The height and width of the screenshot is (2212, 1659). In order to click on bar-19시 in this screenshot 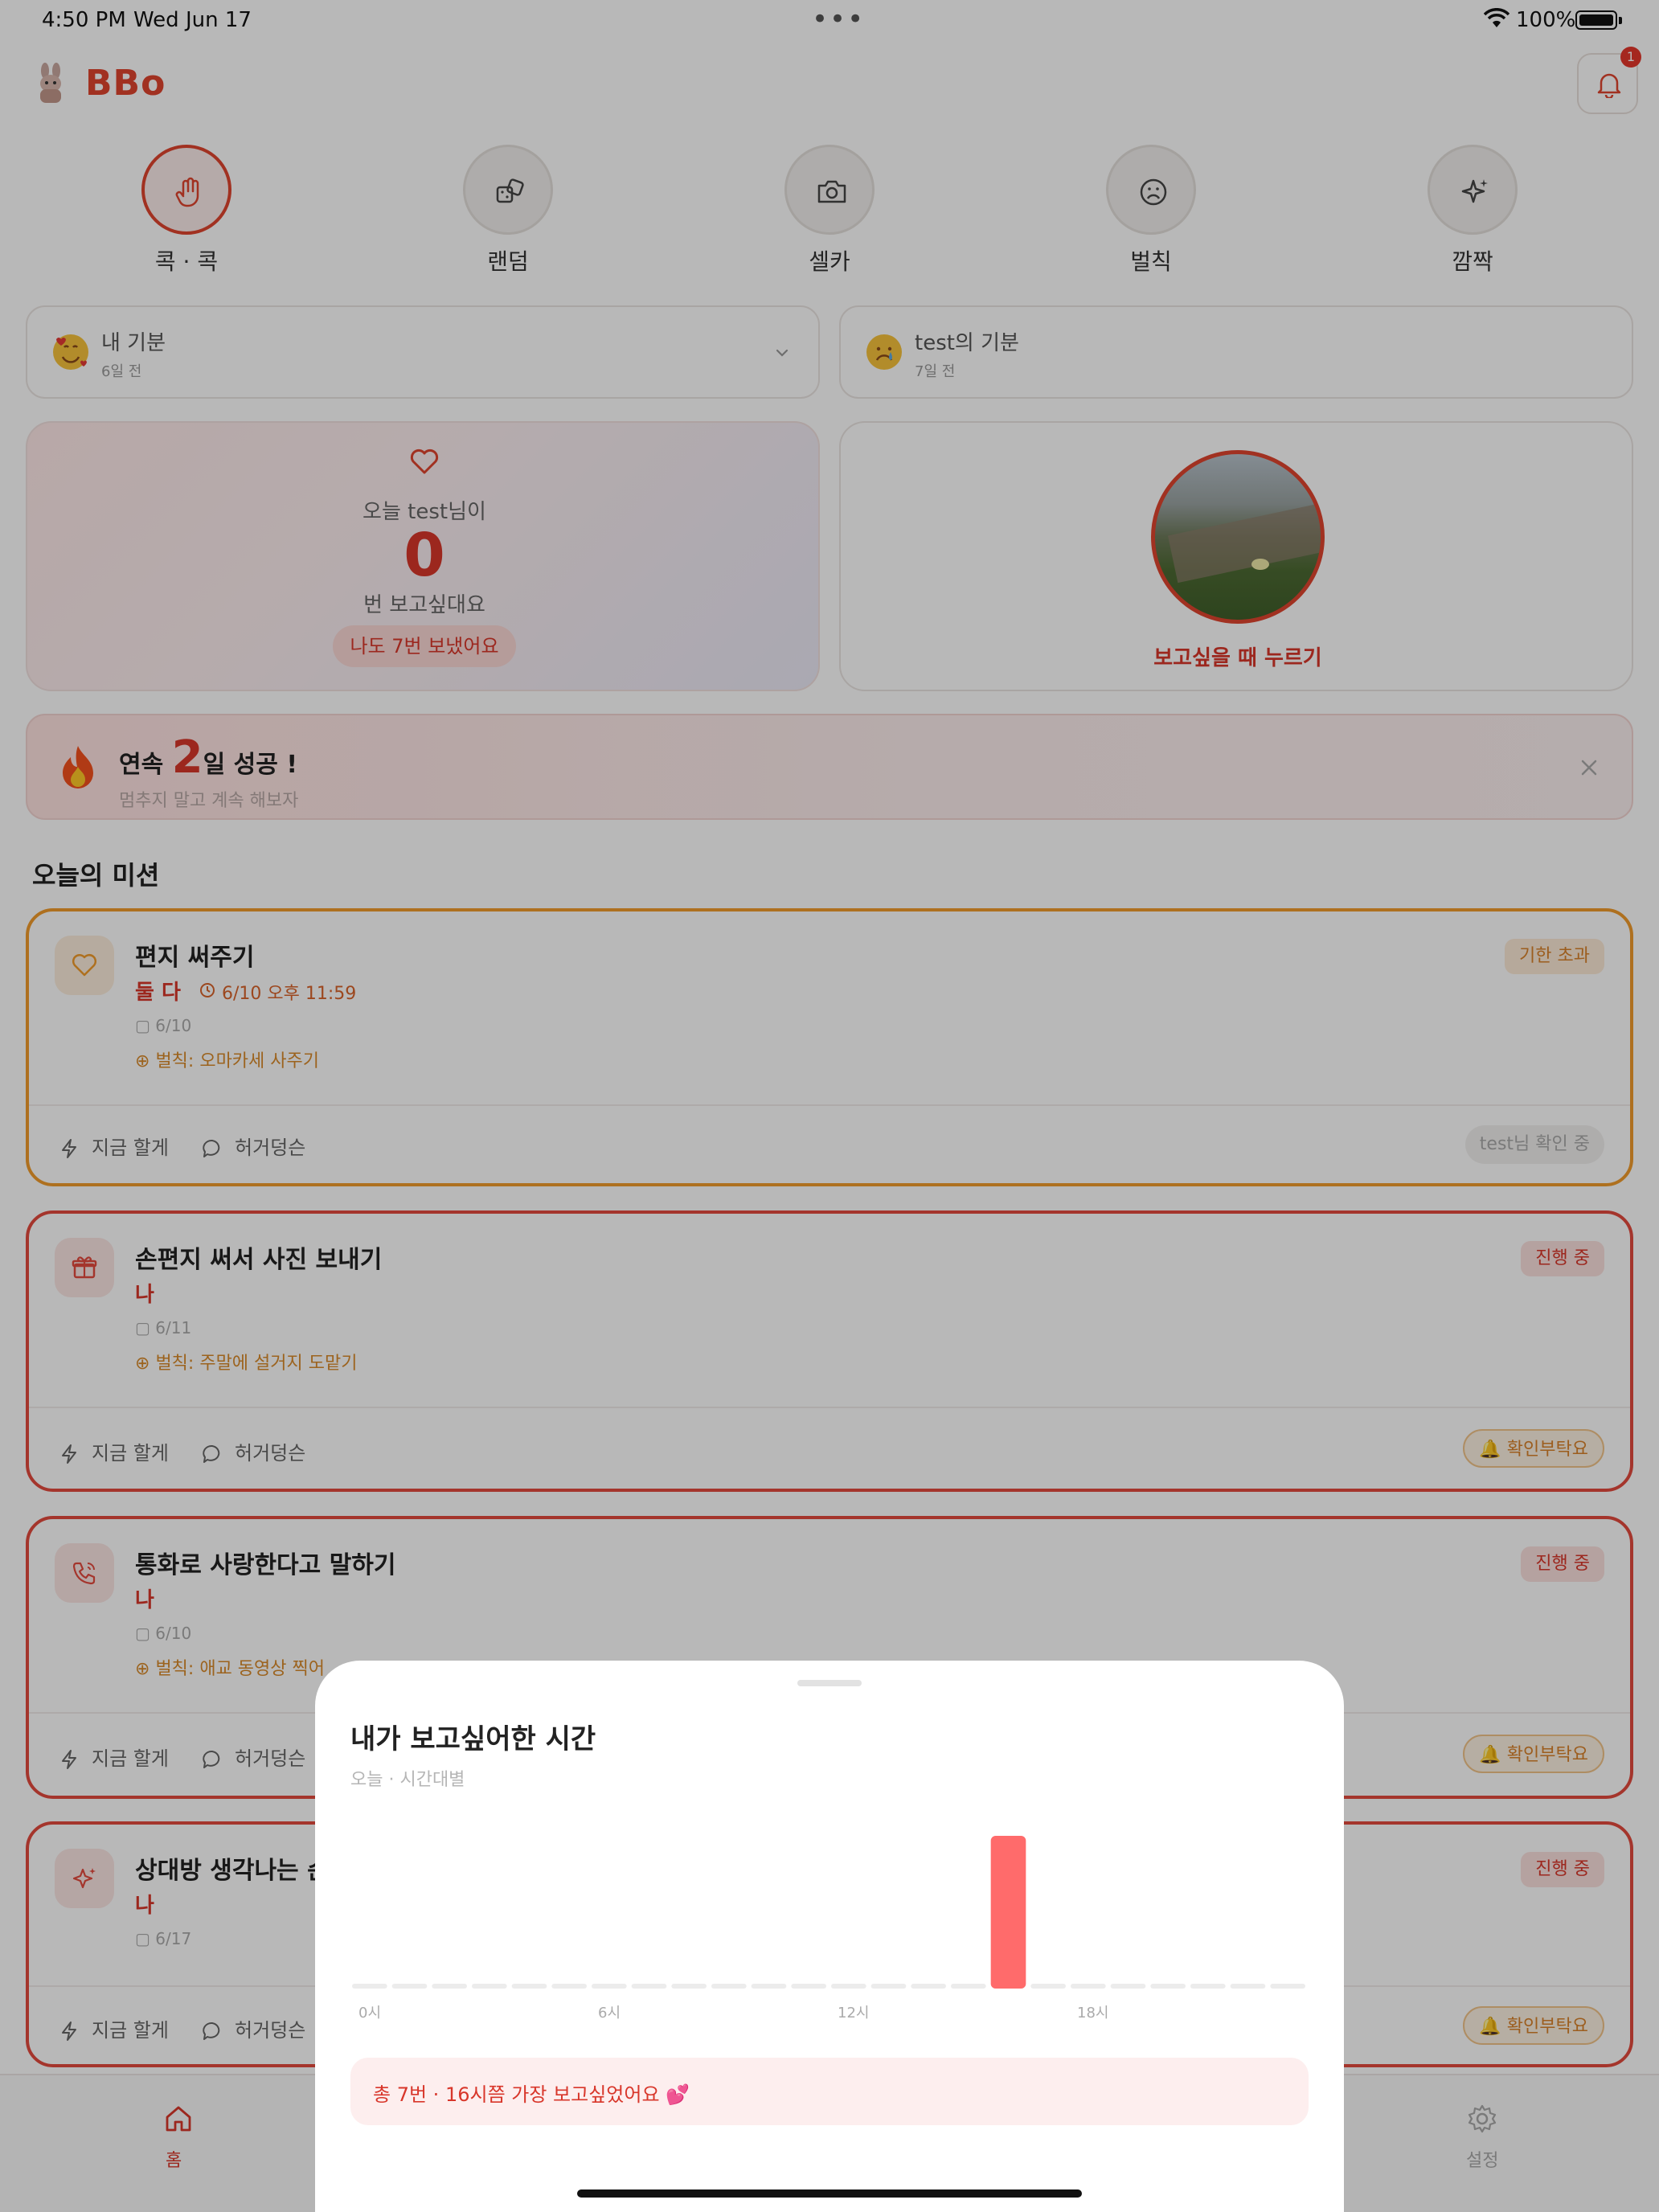, I will do `click(1128, 1986)`.